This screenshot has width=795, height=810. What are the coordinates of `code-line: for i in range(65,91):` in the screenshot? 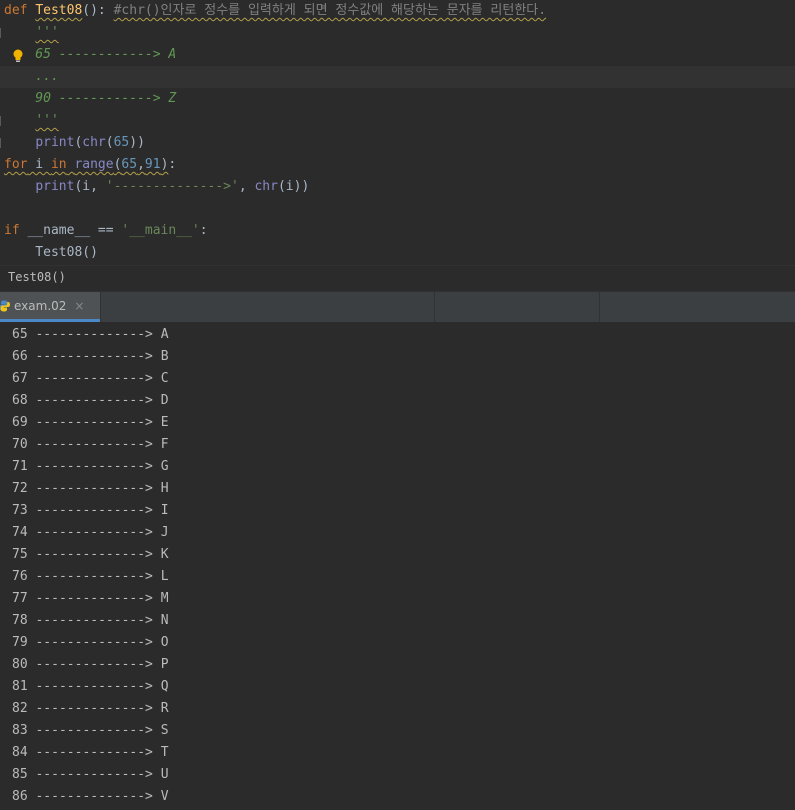 It's located at (397, 165).